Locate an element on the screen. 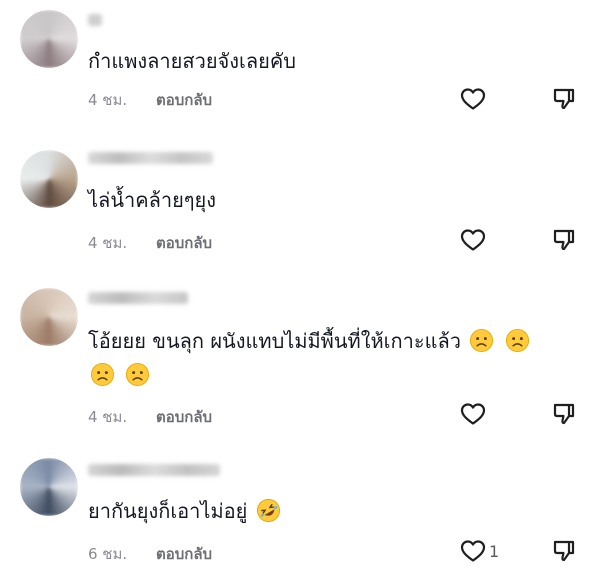 The image size is (600, 579). like-button: 1 is located at coordinates (479, 551).